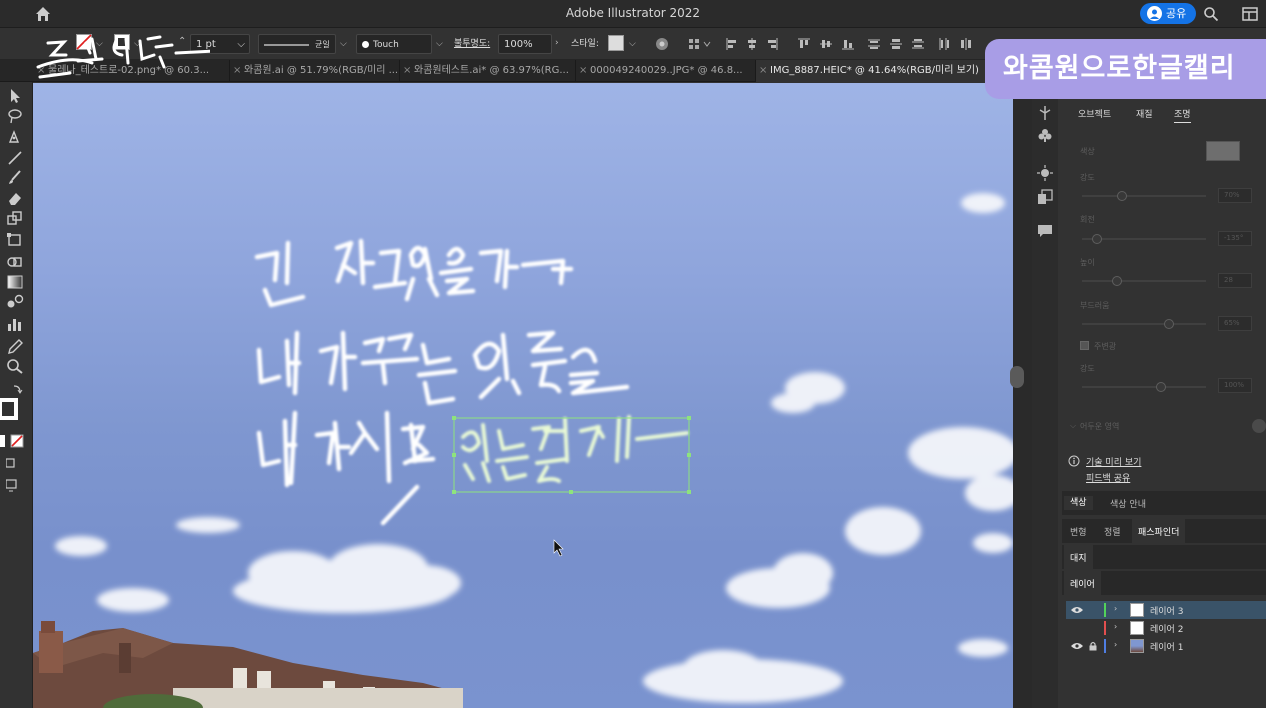  What do you see at coordinates (1144, 196) in the screenshot?
I see `intensity-slider` at bounding box center [1144, 196].